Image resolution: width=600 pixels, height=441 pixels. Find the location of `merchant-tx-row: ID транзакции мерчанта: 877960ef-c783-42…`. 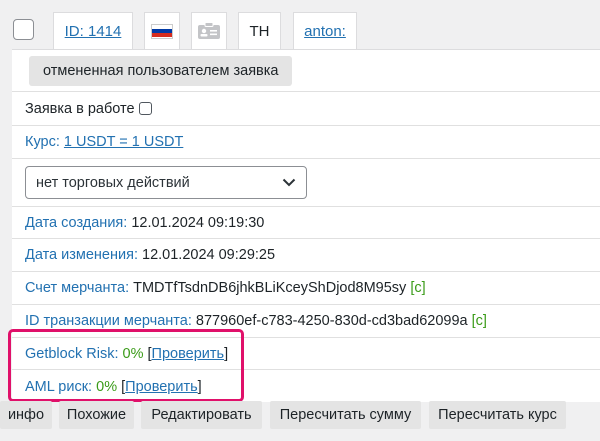

merchant-tx-row: ID транзакции мерчанта: 877960ef-c783-42… is located at coordinates (306, 321).